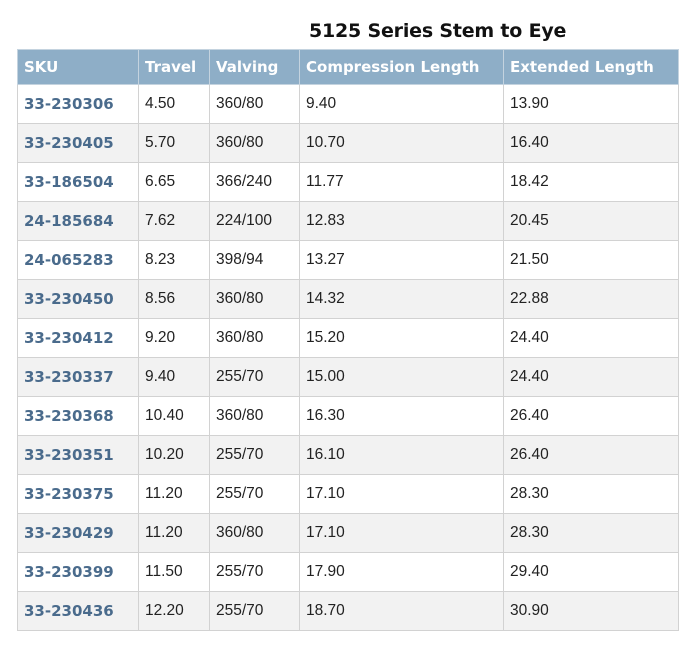 This screenshot has width=679, height=661. What do you see at coordinates (174, 377) in the screenshot?
I see `travel-cell: 9.40` at bounding box center [174, 377].